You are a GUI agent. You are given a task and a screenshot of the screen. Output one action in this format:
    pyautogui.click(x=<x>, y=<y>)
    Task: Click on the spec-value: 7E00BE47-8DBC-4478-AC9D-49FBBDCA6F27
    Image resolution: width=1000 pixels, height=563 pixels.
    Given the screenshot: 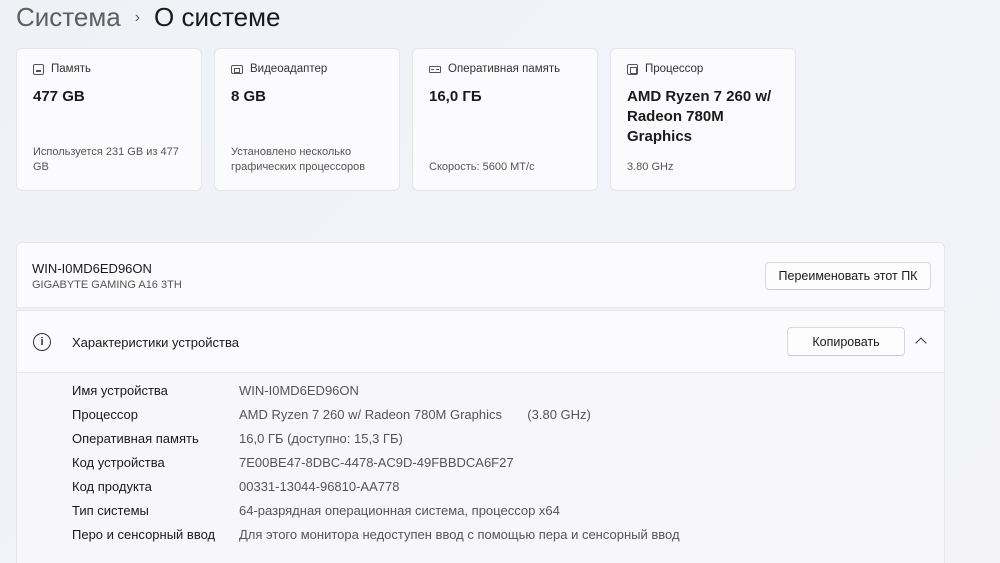 What is the action you would take?
    pyautogui.click(x=376, y=462)
    